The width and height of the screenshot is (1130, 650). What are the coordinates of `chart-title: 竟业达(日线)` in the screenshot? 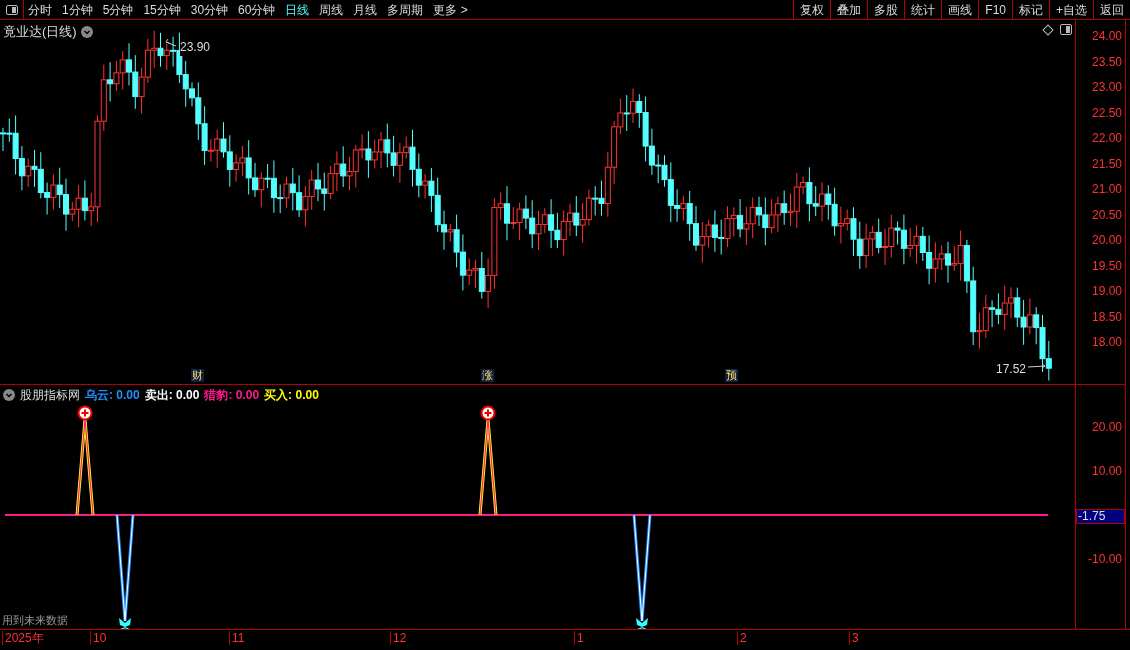 It's located at (40, 32).